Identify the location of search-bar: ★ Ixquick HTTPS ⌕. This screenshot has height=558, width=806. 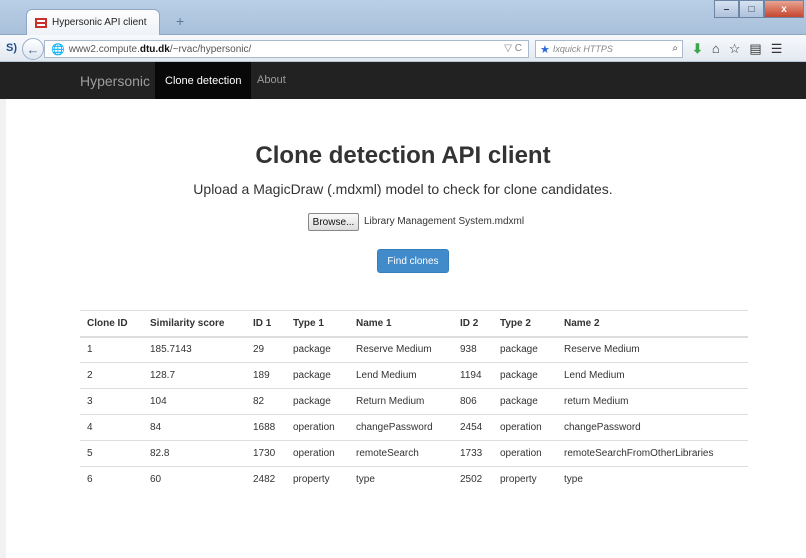
(609, 49).